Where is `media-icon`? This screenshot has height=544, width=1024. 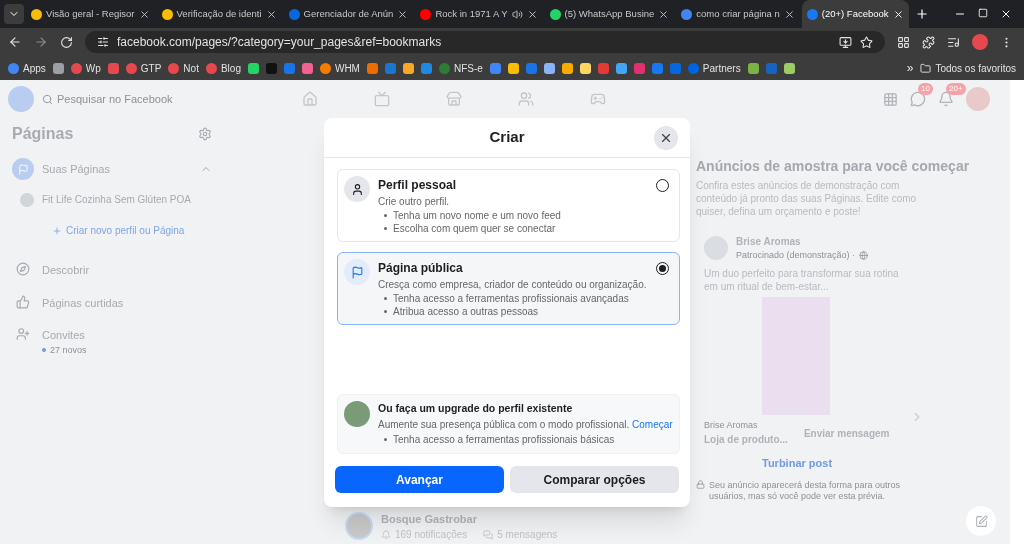 media-icon is located at coordinates (953, 42).